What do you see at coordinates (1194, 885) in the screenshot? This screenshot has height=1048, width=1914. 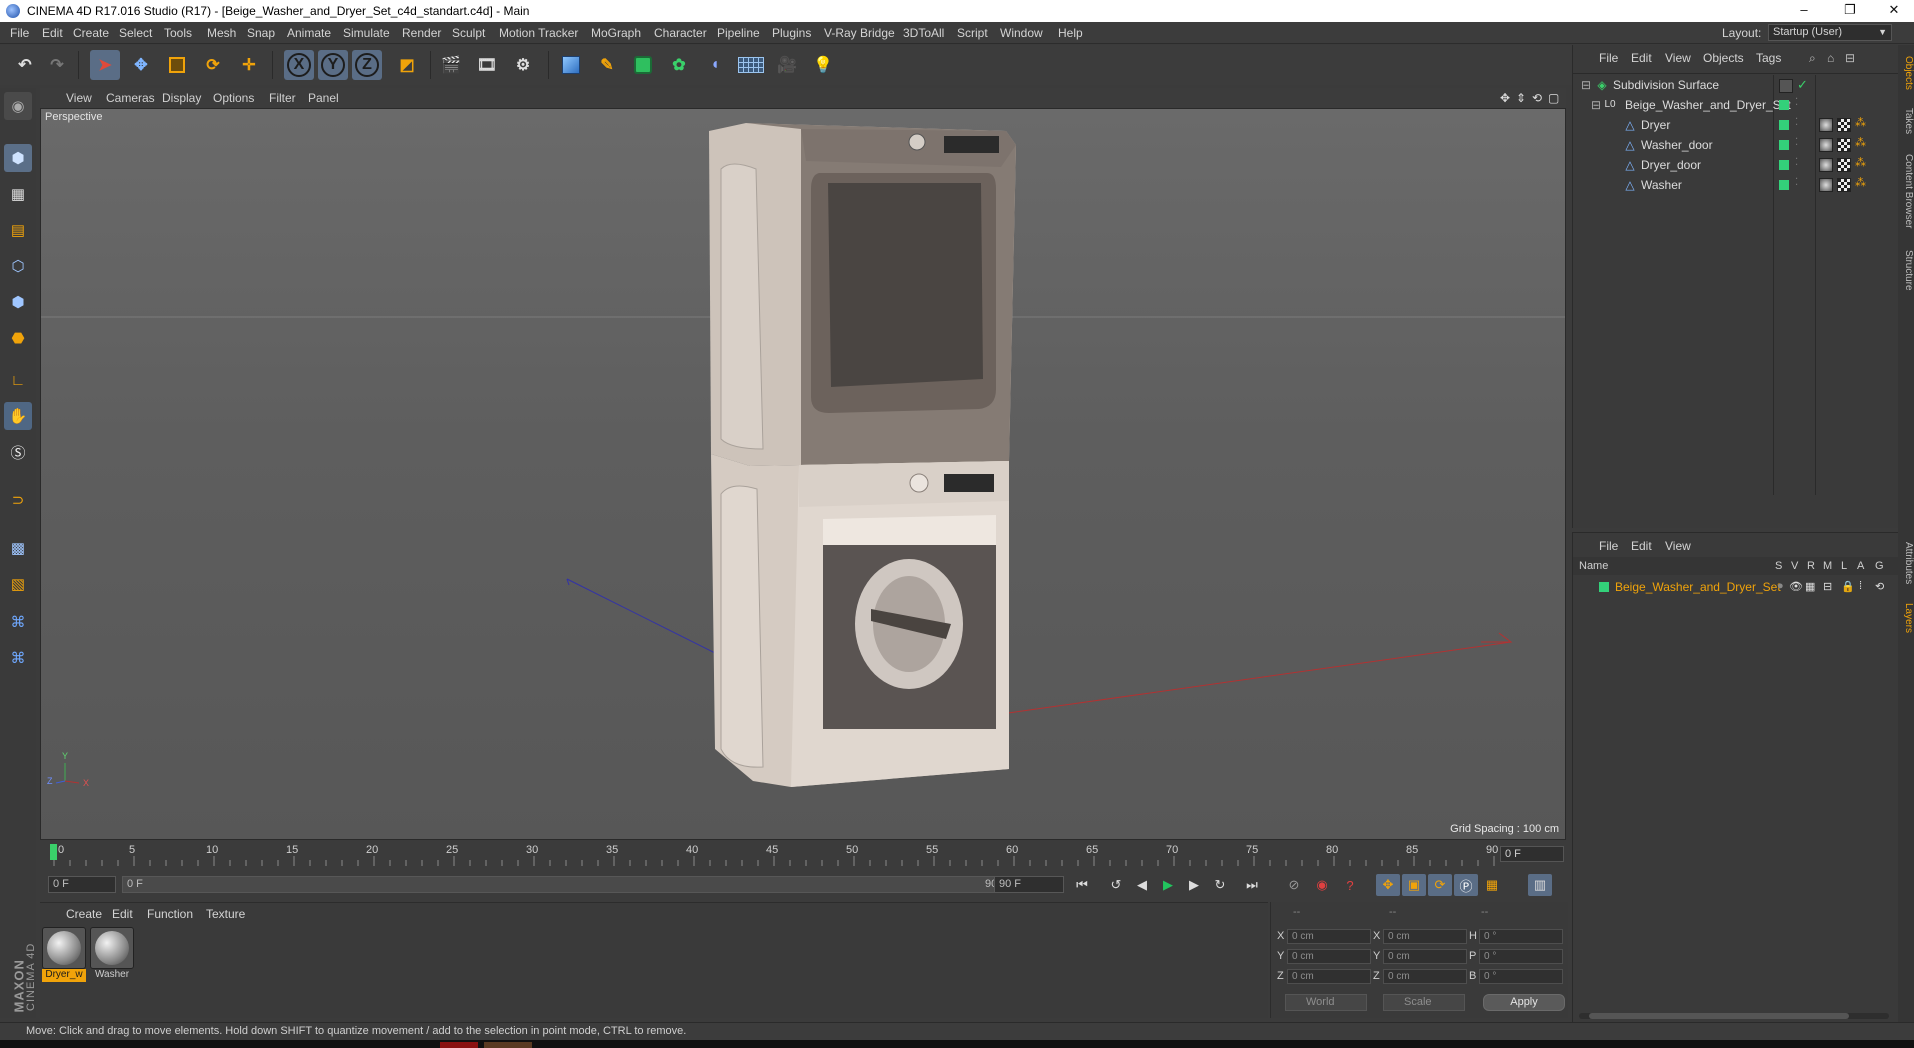 I see `next-frame-icon: ▶` at bounding box center [1194, 885].